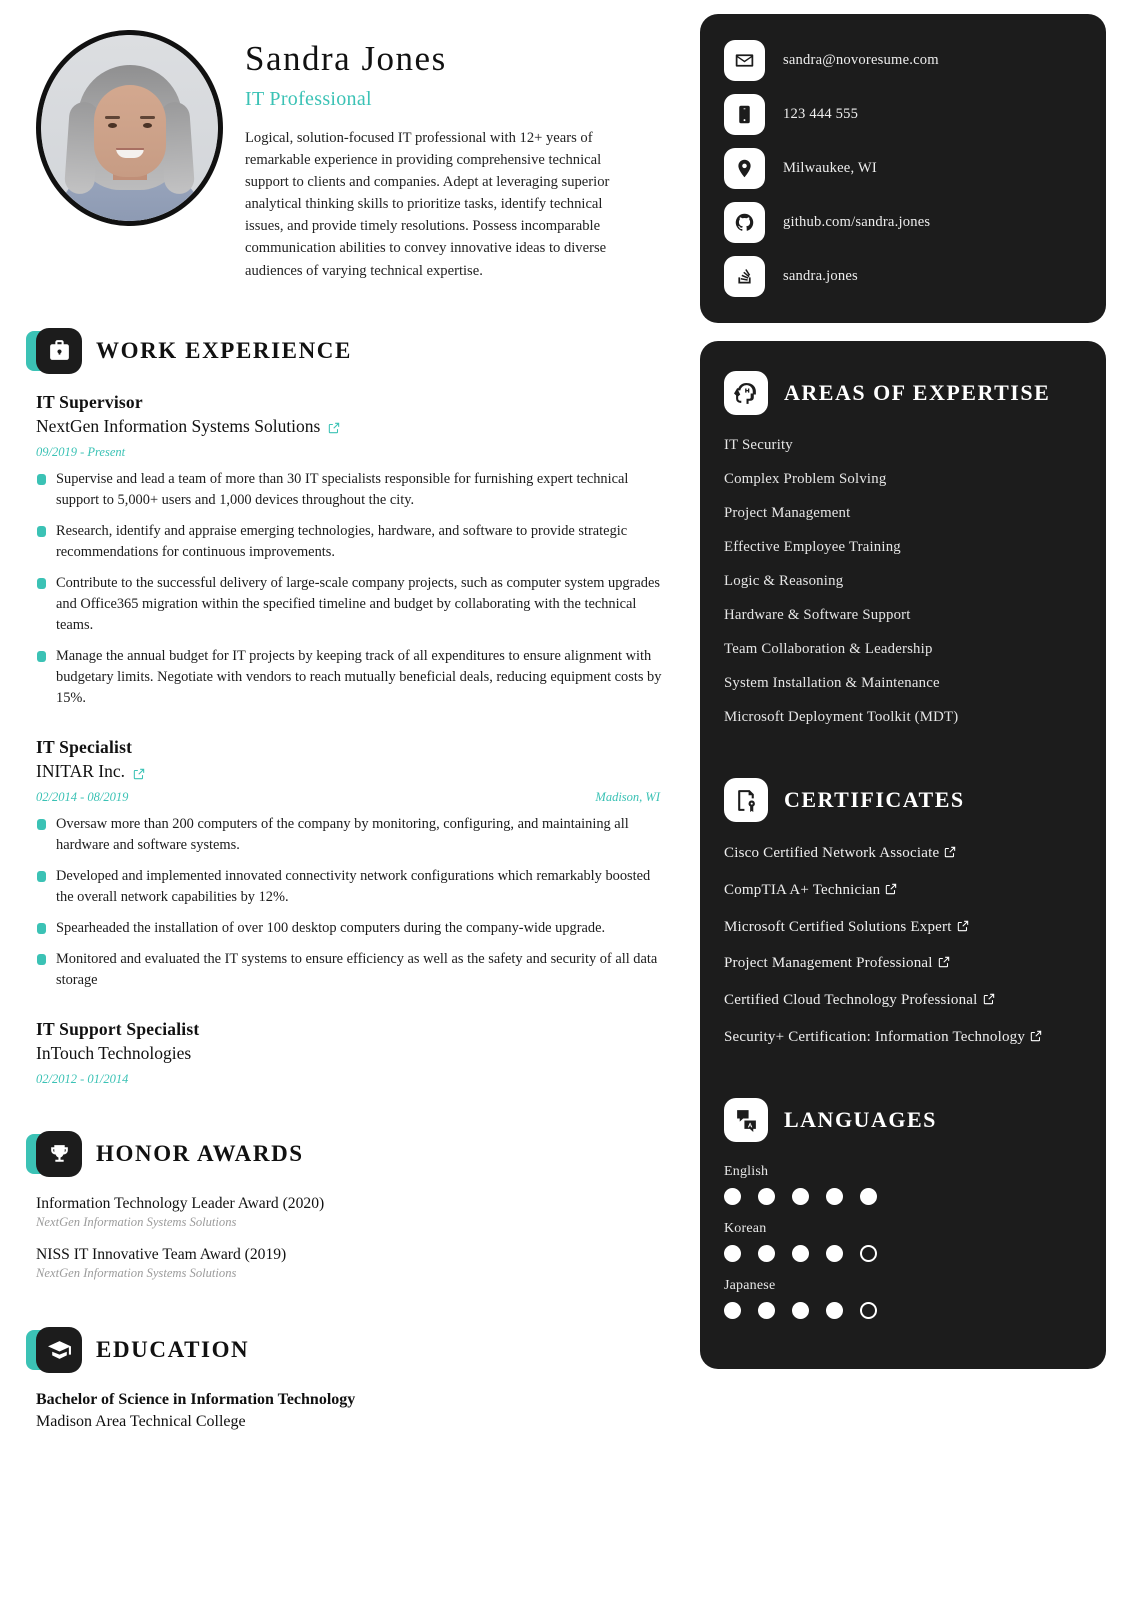 This screenshot has height=1600, width=1130. What do you see at coordinates (114, 1053) in the screenshot?
I see `job-company-name: InTouch Technologies` at bounding box center [114, 1053].